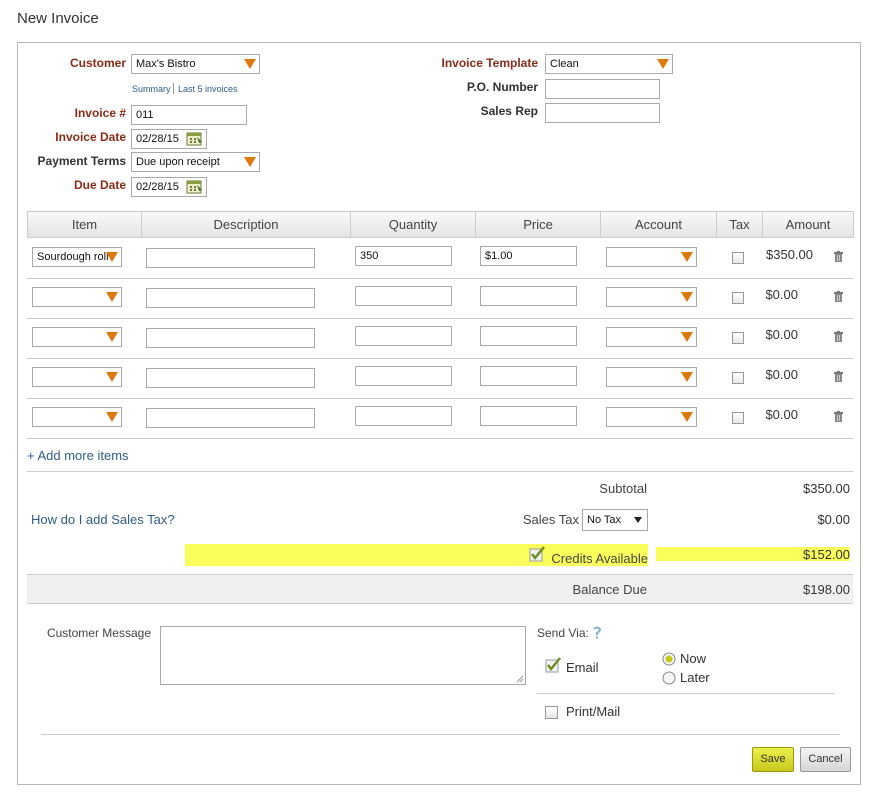 This screenshot has height=798, width=879. Describe the element at coordinates (825, 759) in the screenshot. I see `cancel-button: Cancel` at that location.